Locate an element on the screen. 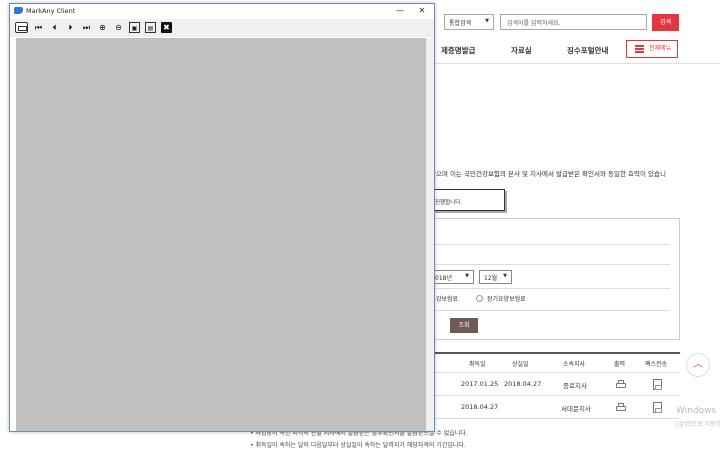 The width and height of the screenshot is (720, 453). nav-item-resources: 자료실 is located at coordinates (521, 50).